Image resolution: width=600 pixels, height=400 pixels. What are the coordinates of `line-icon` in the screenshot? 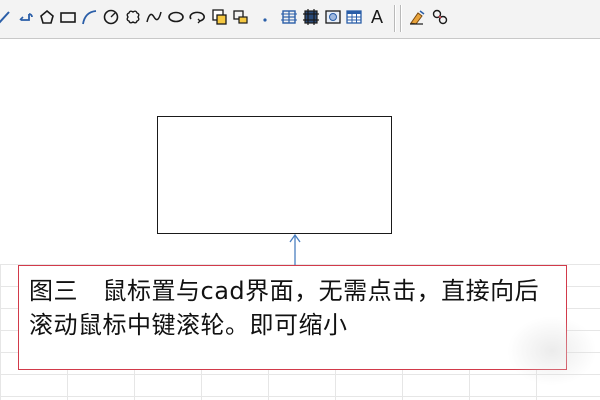 It's located at (7, 17).